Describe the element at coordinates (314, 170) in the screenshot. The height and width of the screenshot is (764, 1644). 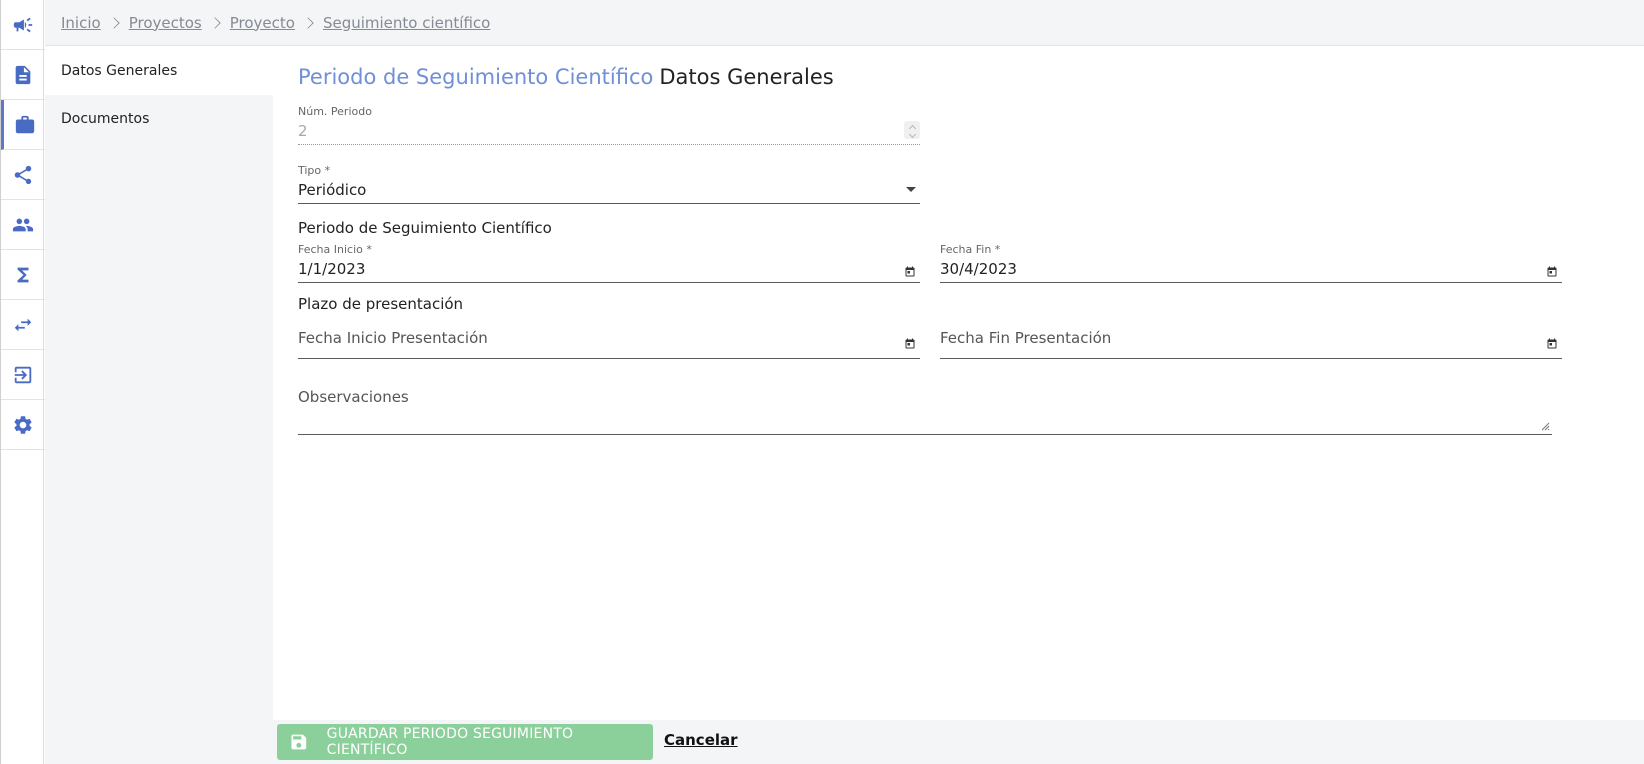
I see `tipo-label: Tipo *` at that location.